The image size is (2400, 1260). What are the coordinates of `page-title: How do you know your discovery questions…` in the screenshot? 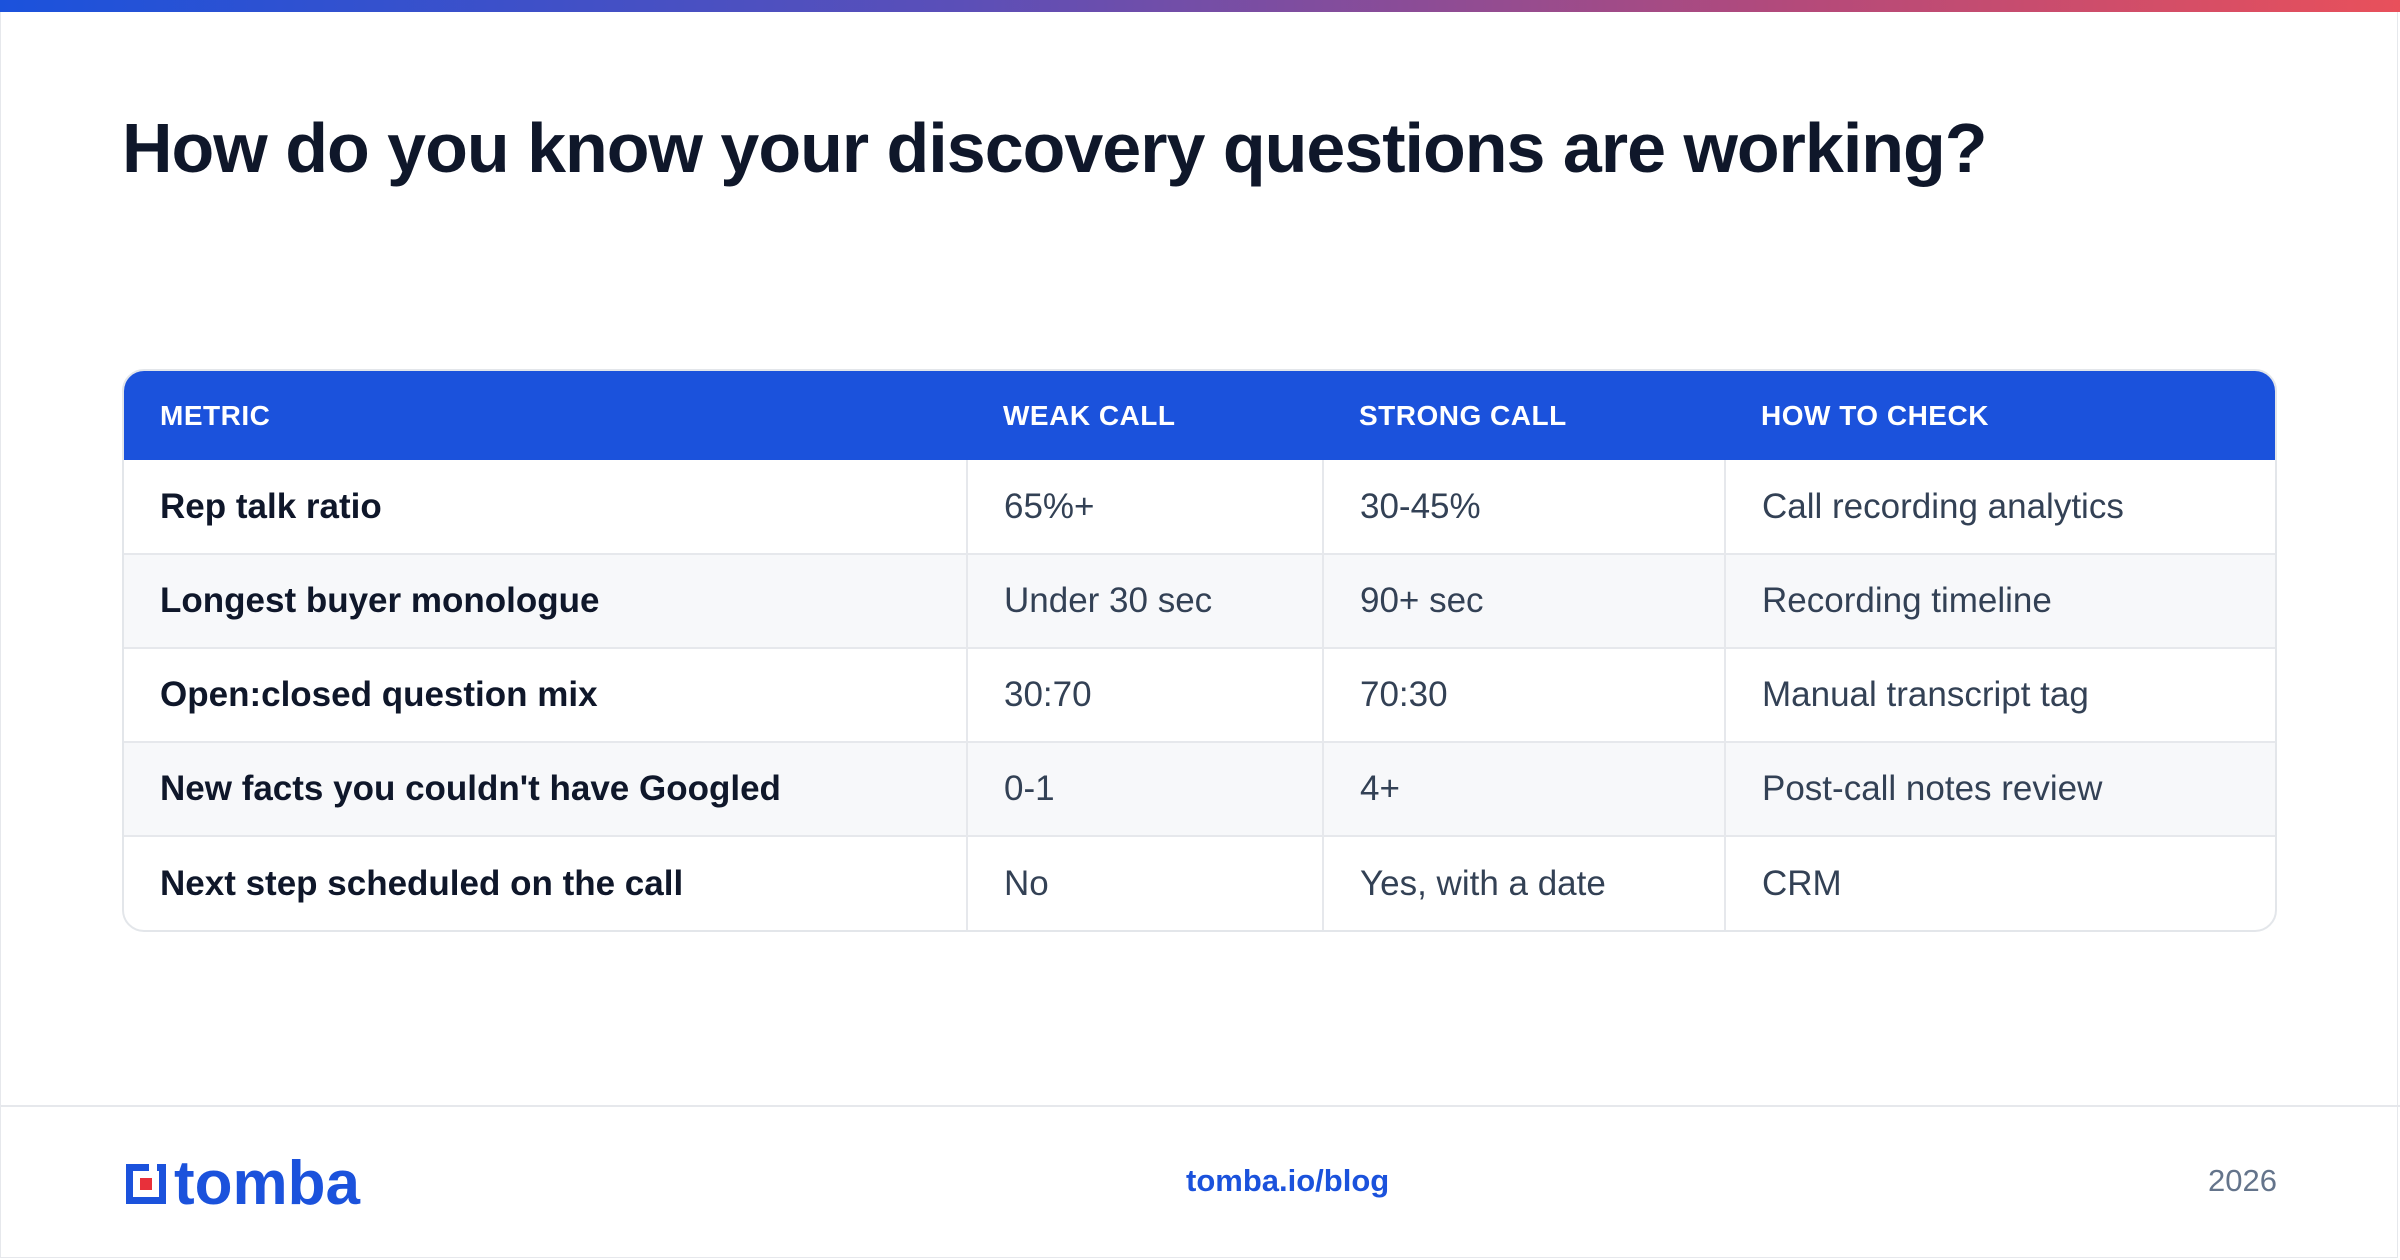 It's located at (1055, 148).